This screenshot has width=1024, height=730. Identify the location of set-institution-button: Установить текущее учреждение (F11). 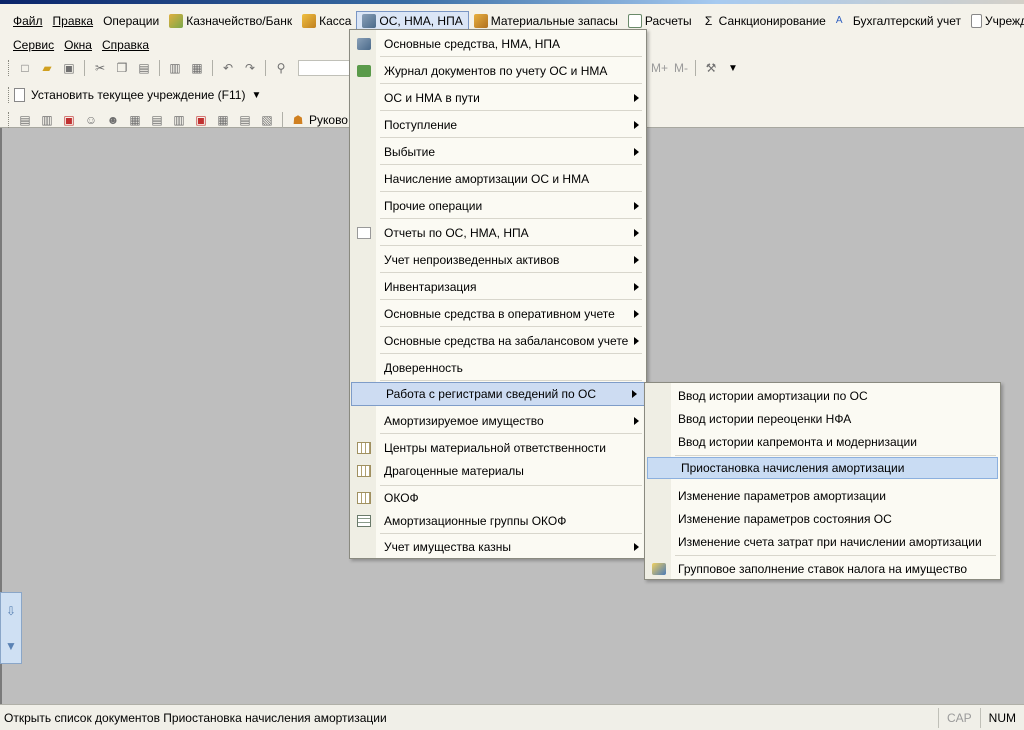
(138, 95).